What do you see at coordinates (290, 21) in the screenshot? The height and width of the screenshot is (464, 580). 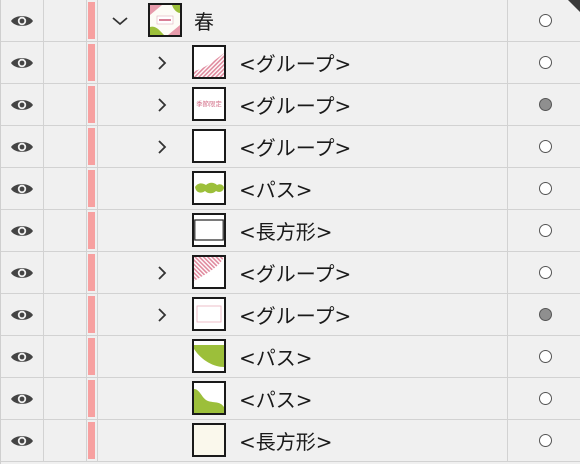 I see `layer-row-top: 春` at bounding box center [290, 21].